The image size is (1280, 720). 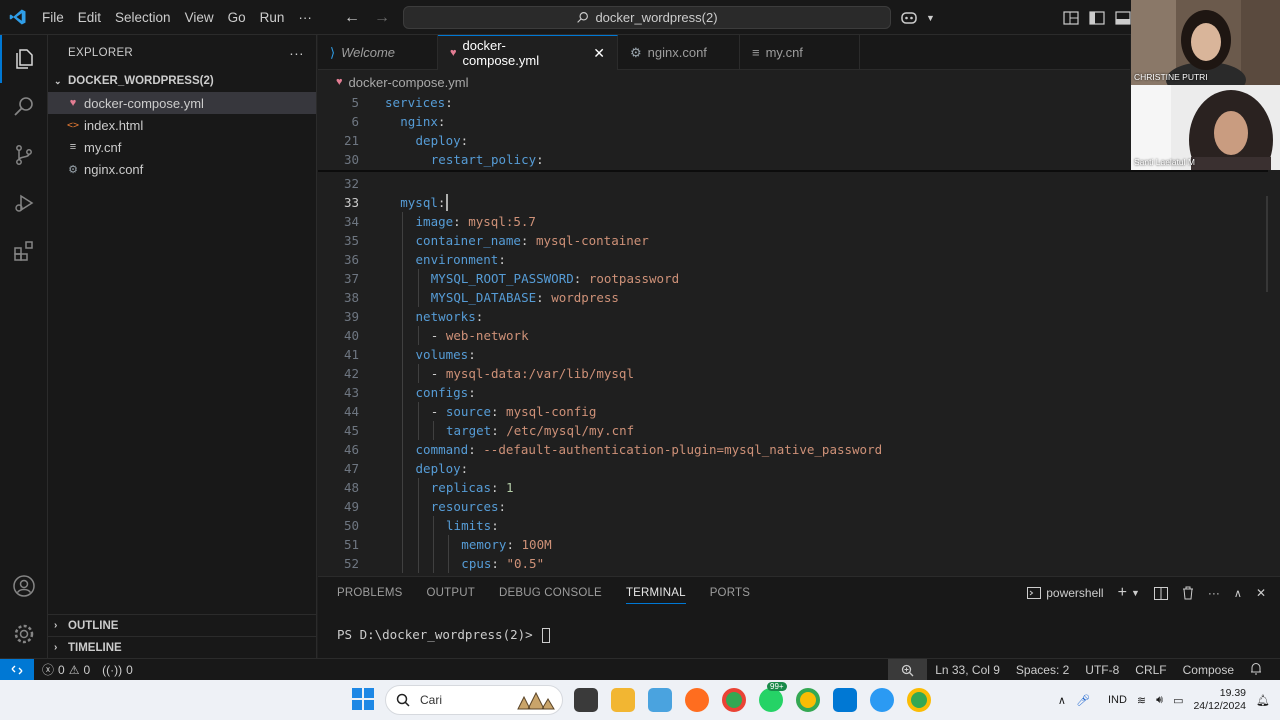 I want to click on indentation: Spaces: 2, so click(x=1042, y=670).